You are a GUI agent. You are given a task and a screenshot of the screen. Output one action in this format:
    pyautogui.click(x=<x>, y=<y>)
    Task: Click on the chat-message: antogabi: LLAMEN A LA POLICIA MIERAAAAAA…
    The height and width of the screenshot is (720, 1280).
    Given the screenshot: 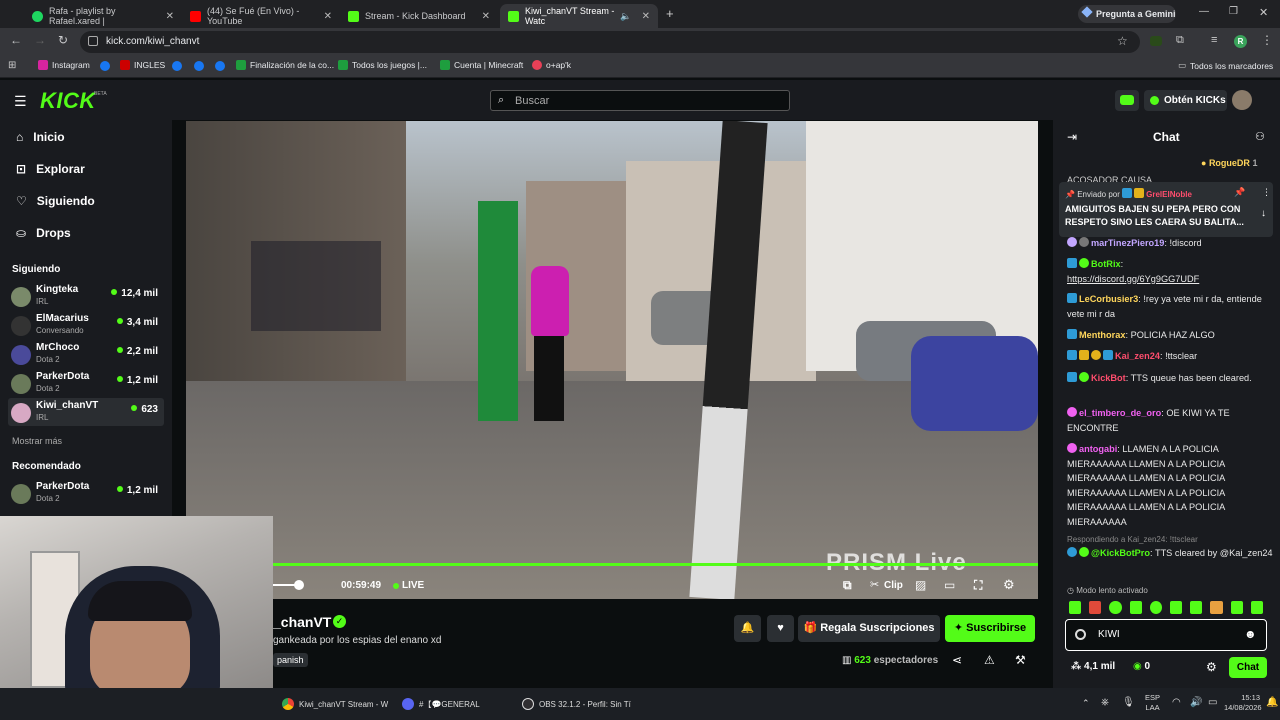 What is the action you would take?
    pyautogui.click(x=1167, y=485)
    